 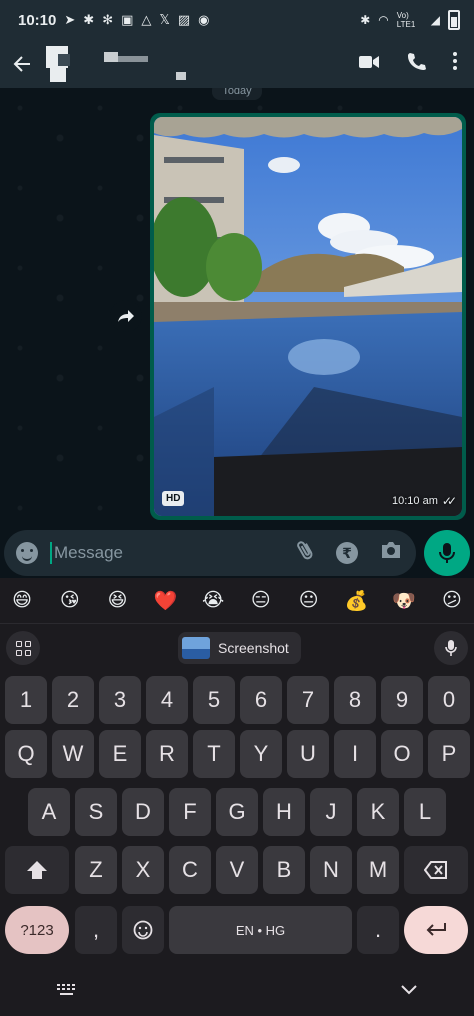 I want to click on message-box: ₹, so click(x=210, y=553).